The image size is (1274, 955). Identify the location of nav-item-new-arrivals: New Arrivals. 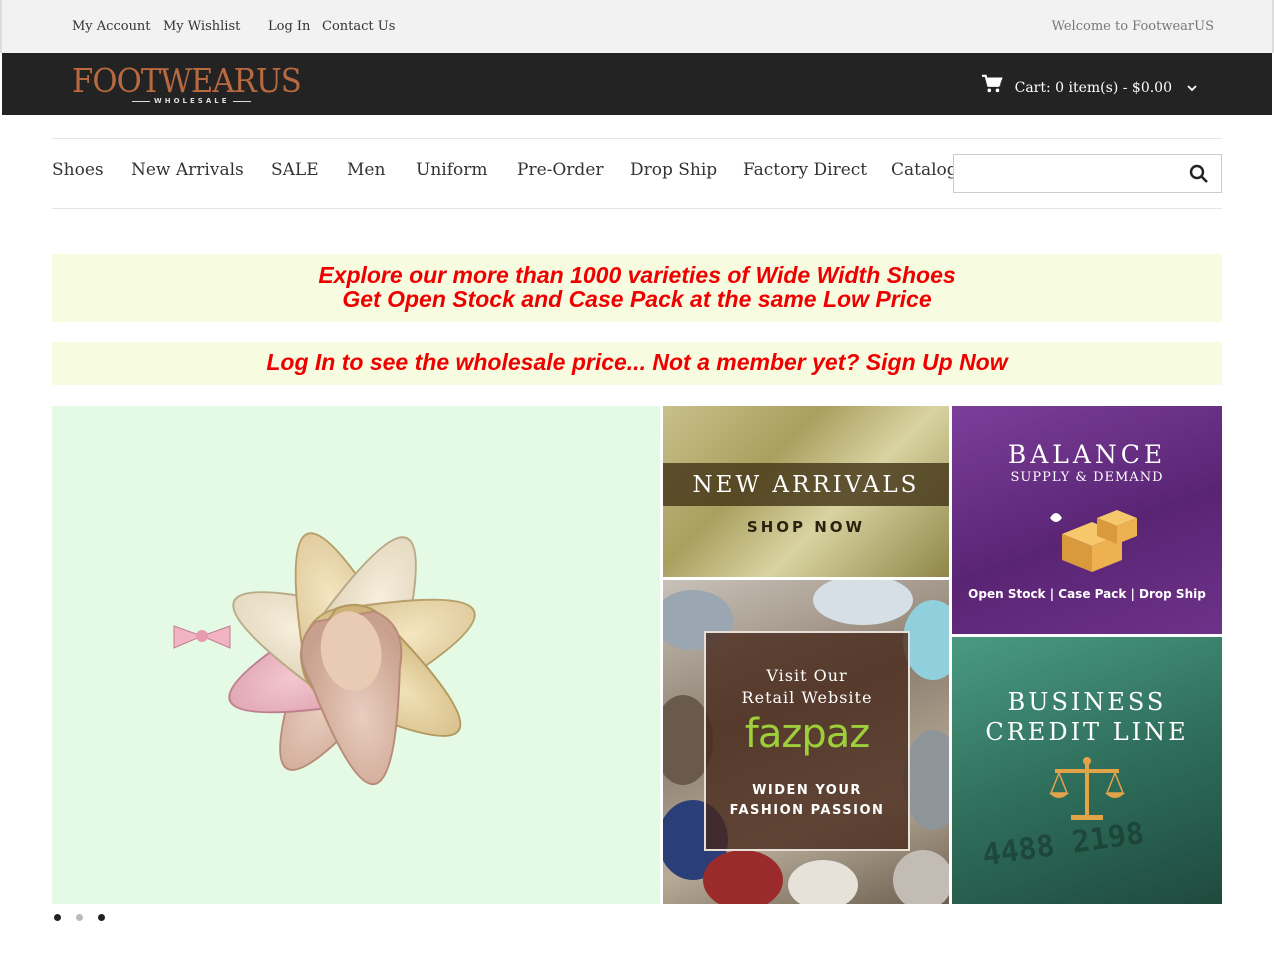
(187, 170).